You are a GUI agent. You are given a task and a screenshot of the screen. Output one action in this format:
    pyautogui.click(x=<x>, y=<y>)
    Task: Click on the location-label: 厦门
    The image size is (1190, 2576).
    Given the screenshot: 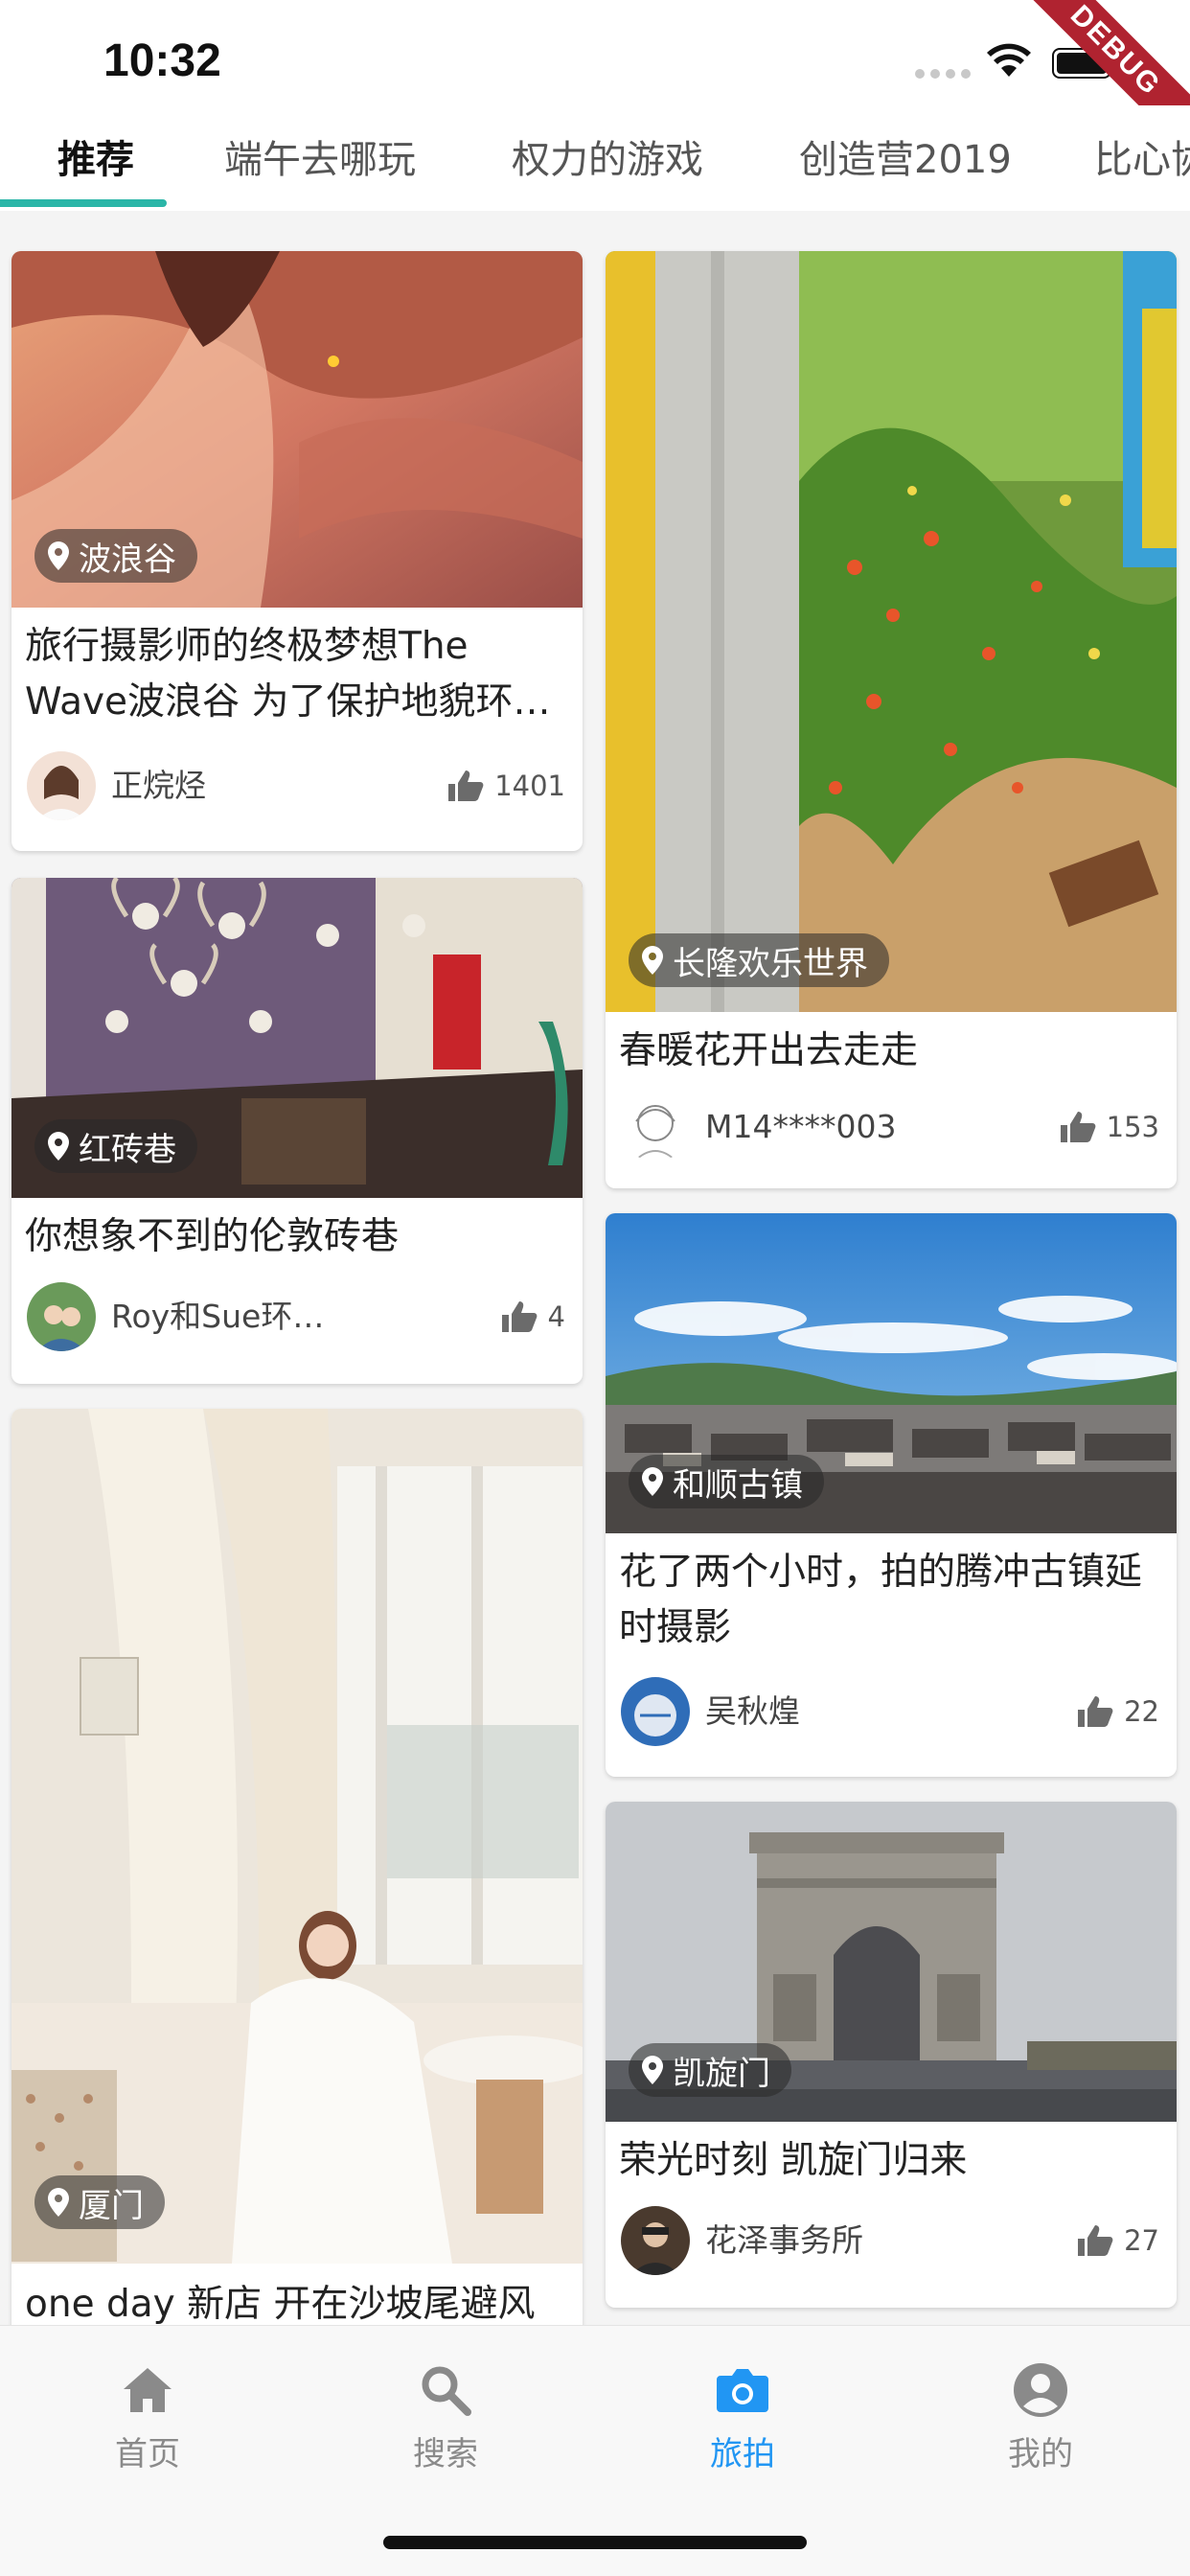 What is the action you would take?
    pyautogui.click(x=111, y=2205)
    